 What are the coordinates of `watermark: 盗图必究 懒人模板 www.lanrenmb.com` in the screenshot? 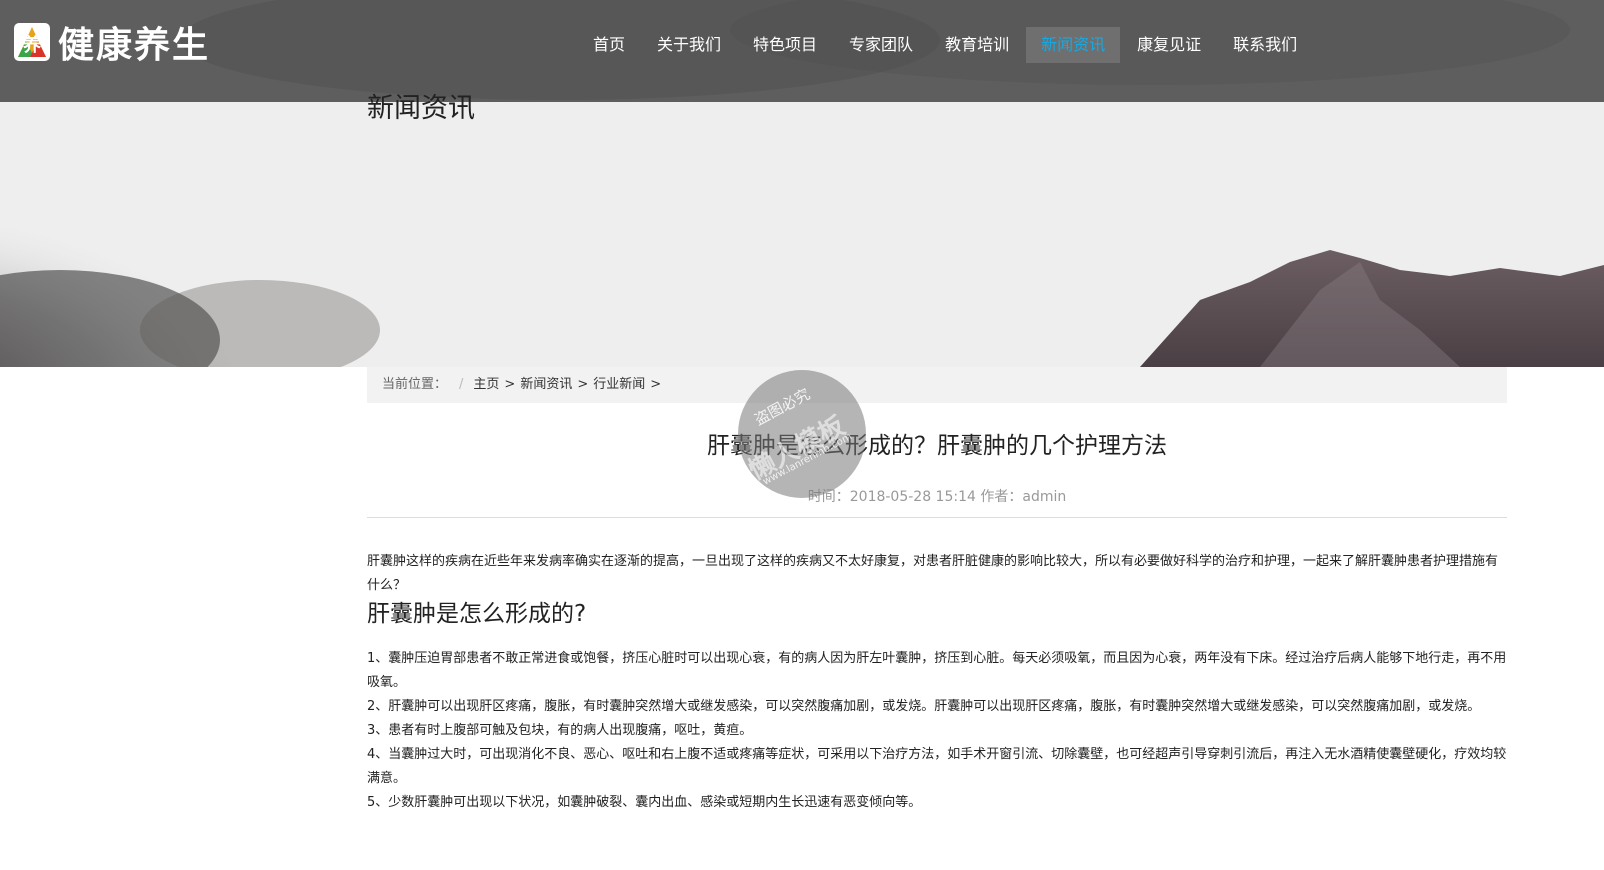 It's located at (802, 434).